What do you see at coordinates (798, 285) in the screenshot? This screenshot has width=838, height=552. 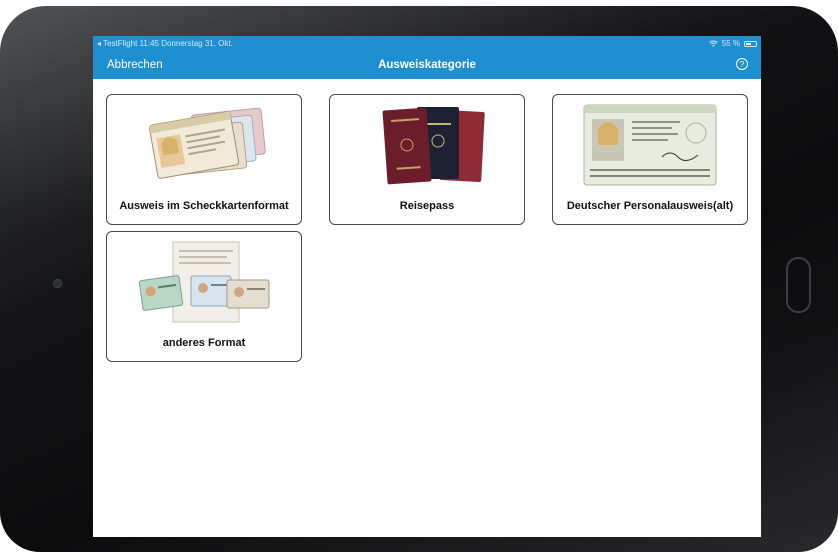 I see `home-button` at bounding box center [798, 285].